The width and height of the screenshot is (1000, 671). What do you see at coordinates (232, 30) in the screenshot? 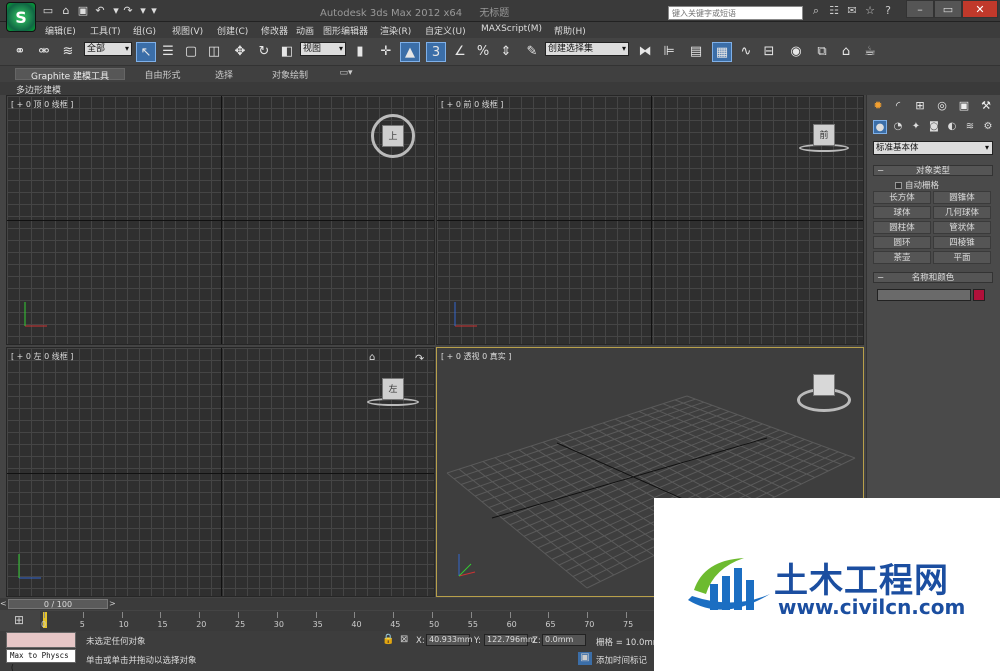
I see `menu-create: 创建(C)` at bounding box center [232, 30].